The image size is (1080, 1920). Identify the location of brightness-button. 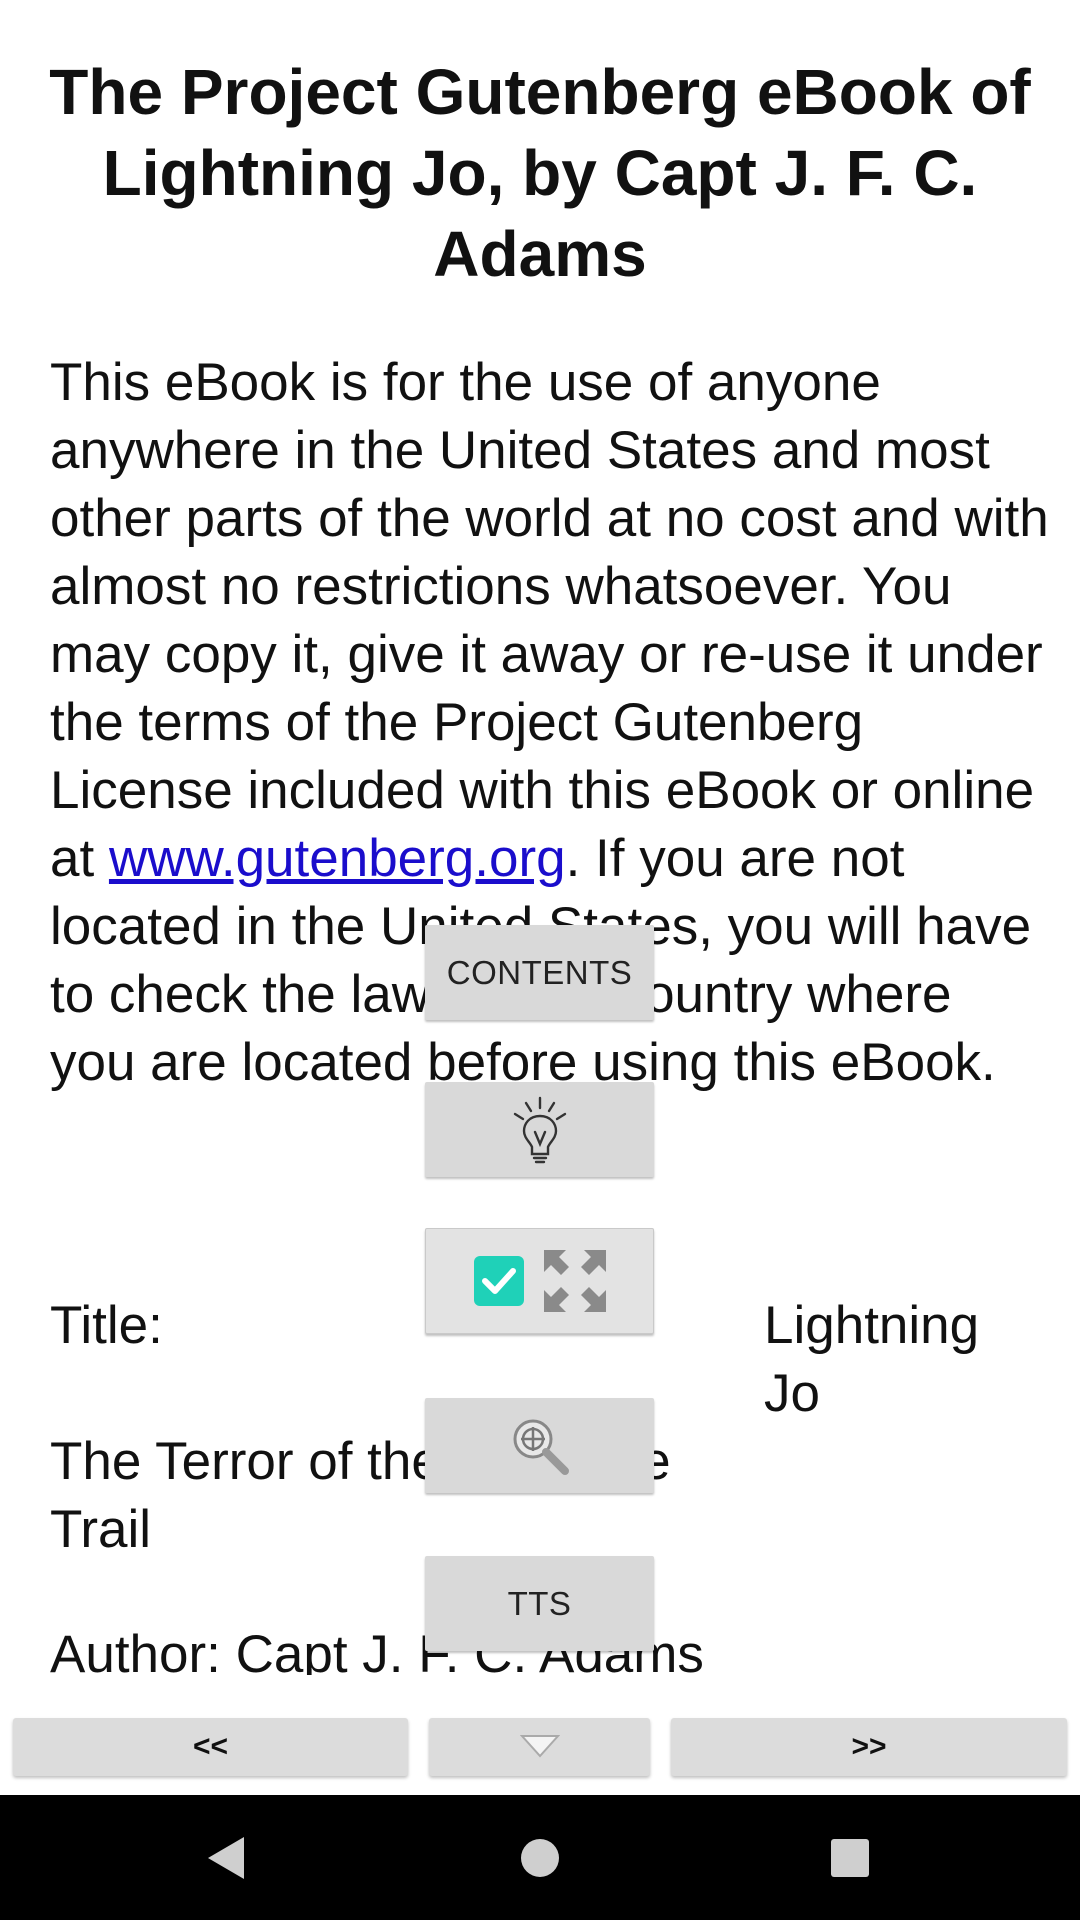
(539, 1129).